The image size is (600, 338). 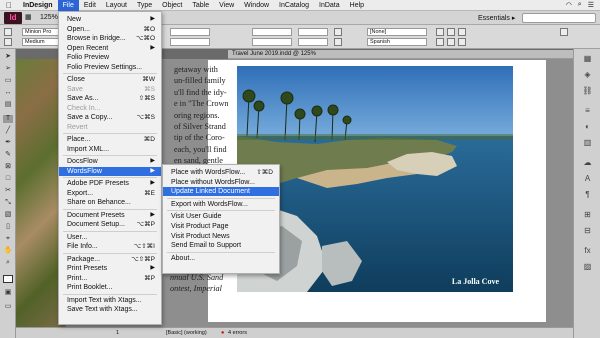 What do you see at coordinates (338, 32) in the screenshot?
I see `text-color-icon` at bounding box center [338, 32].